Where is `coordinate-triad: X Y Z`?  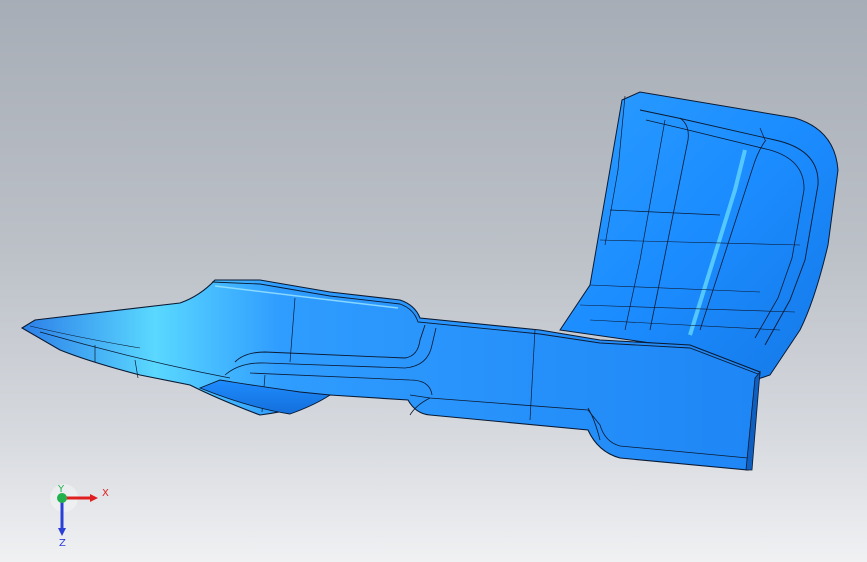
coordinate-triad: X Y Z is located at coordinates (79, 516).